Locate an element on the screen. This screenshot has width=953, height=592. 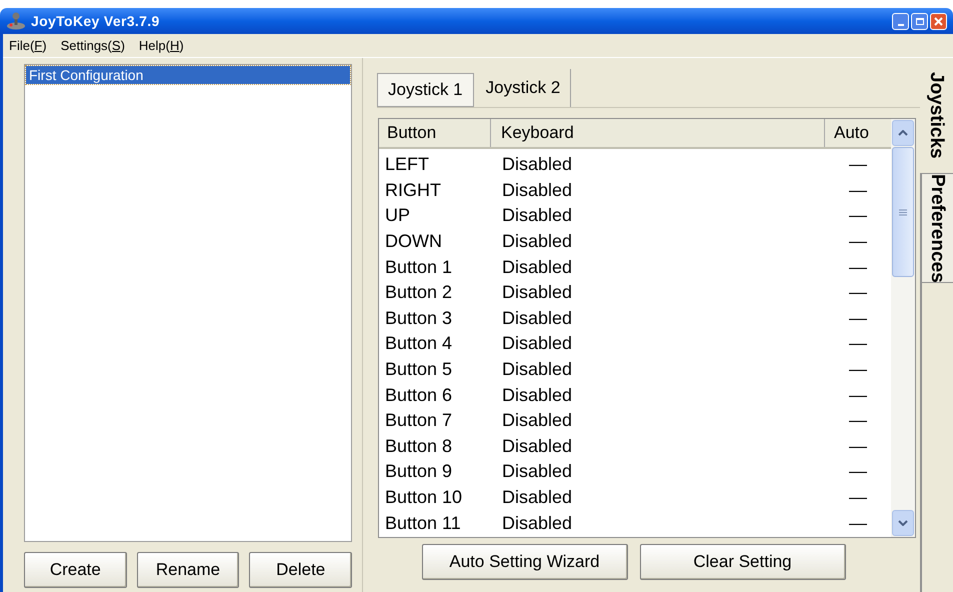
table-cell-text: Button 7 is located at coordinates (419, 421).